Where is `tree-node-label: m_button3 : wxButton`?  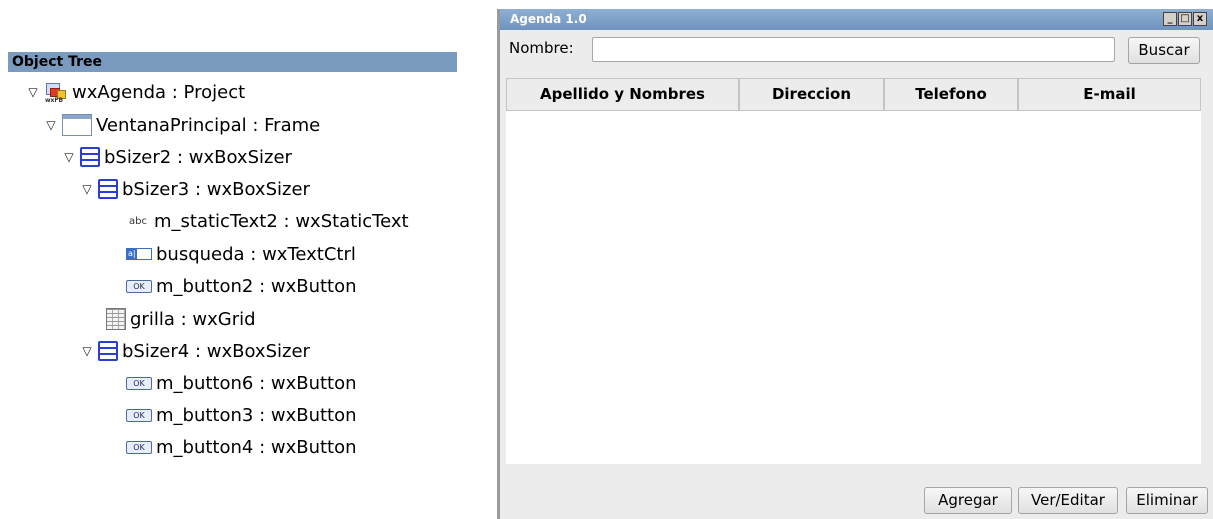
tree-node-label: m_button3 : wxButton is located at coordinates (256, 415).